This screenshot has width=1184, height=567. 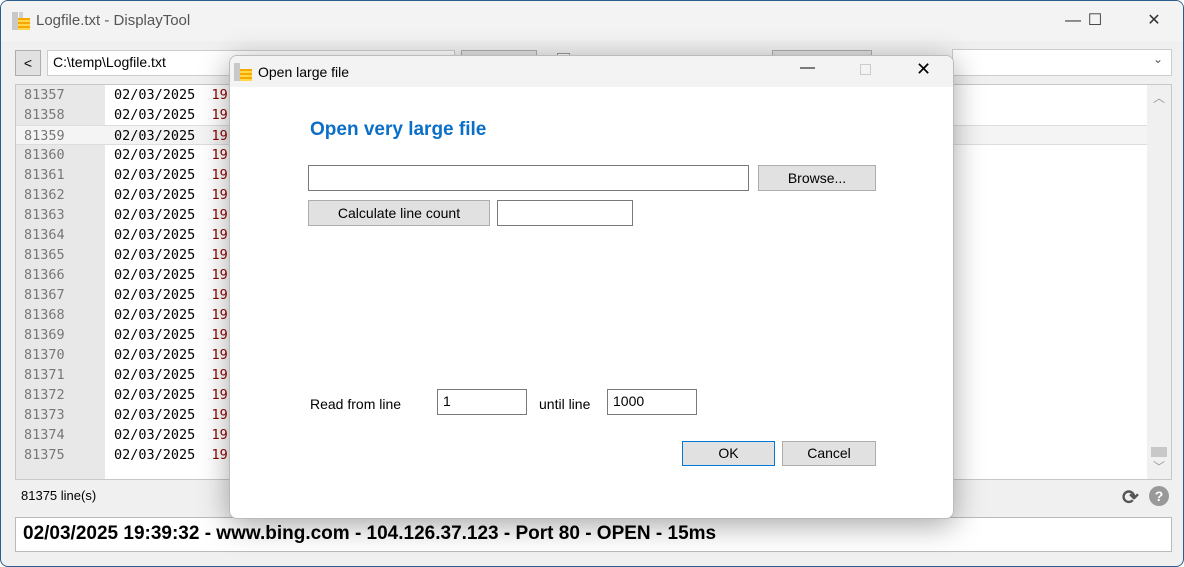 I want to click on vertical-scrollbar: ︿ ﹀, so click(x=1159, y=282).